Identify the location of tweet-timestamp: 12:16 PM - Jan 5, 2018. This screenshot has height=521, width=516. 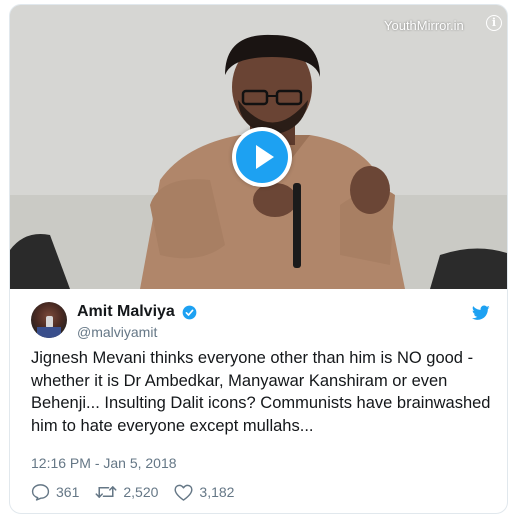
(104, 463).